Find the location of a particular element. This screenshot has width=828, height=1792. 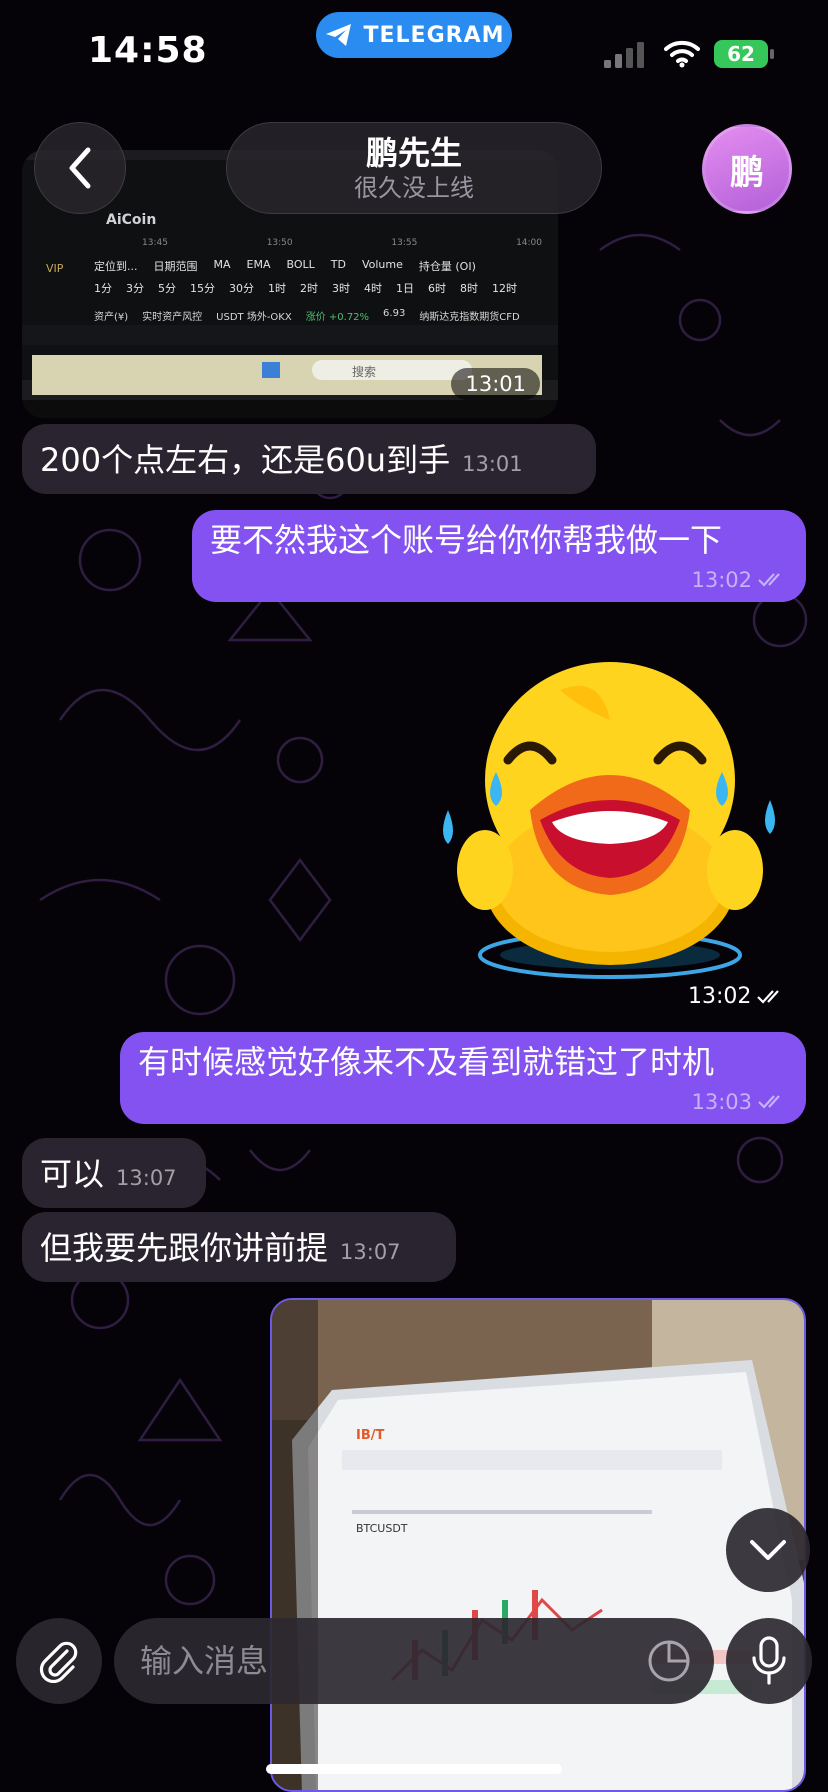

row-item: 资产(¥) is located at coordinates (111, 317).